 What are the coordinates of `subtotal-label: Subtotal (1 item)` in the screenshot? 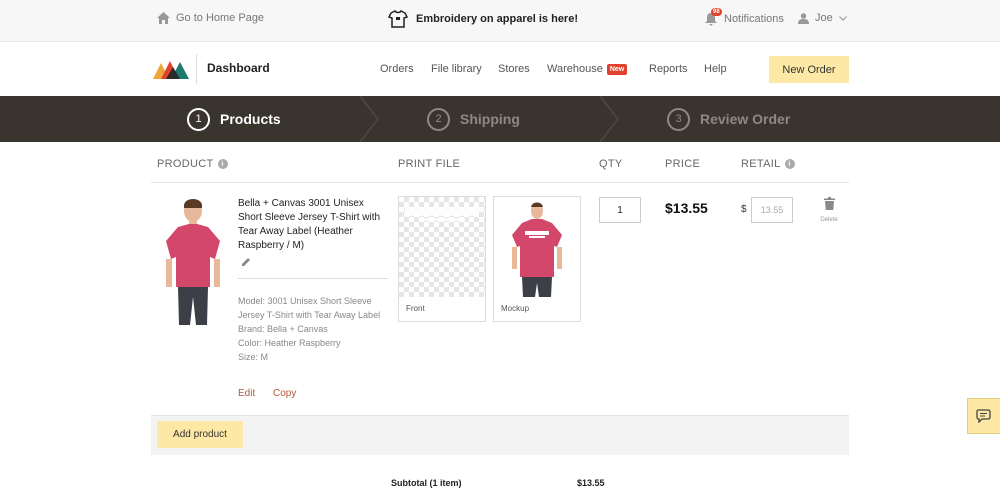 It's located at (426, 483).